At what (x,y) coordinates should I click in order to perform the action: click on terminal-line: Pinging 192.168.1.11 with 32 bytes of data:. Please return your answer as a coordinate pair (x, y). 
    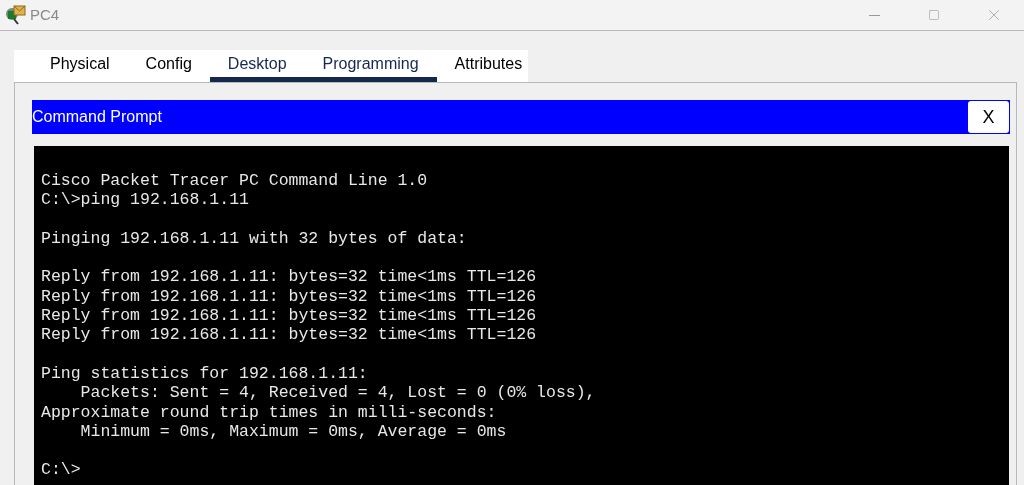
    Looking at the image, I should click on (254, 238).